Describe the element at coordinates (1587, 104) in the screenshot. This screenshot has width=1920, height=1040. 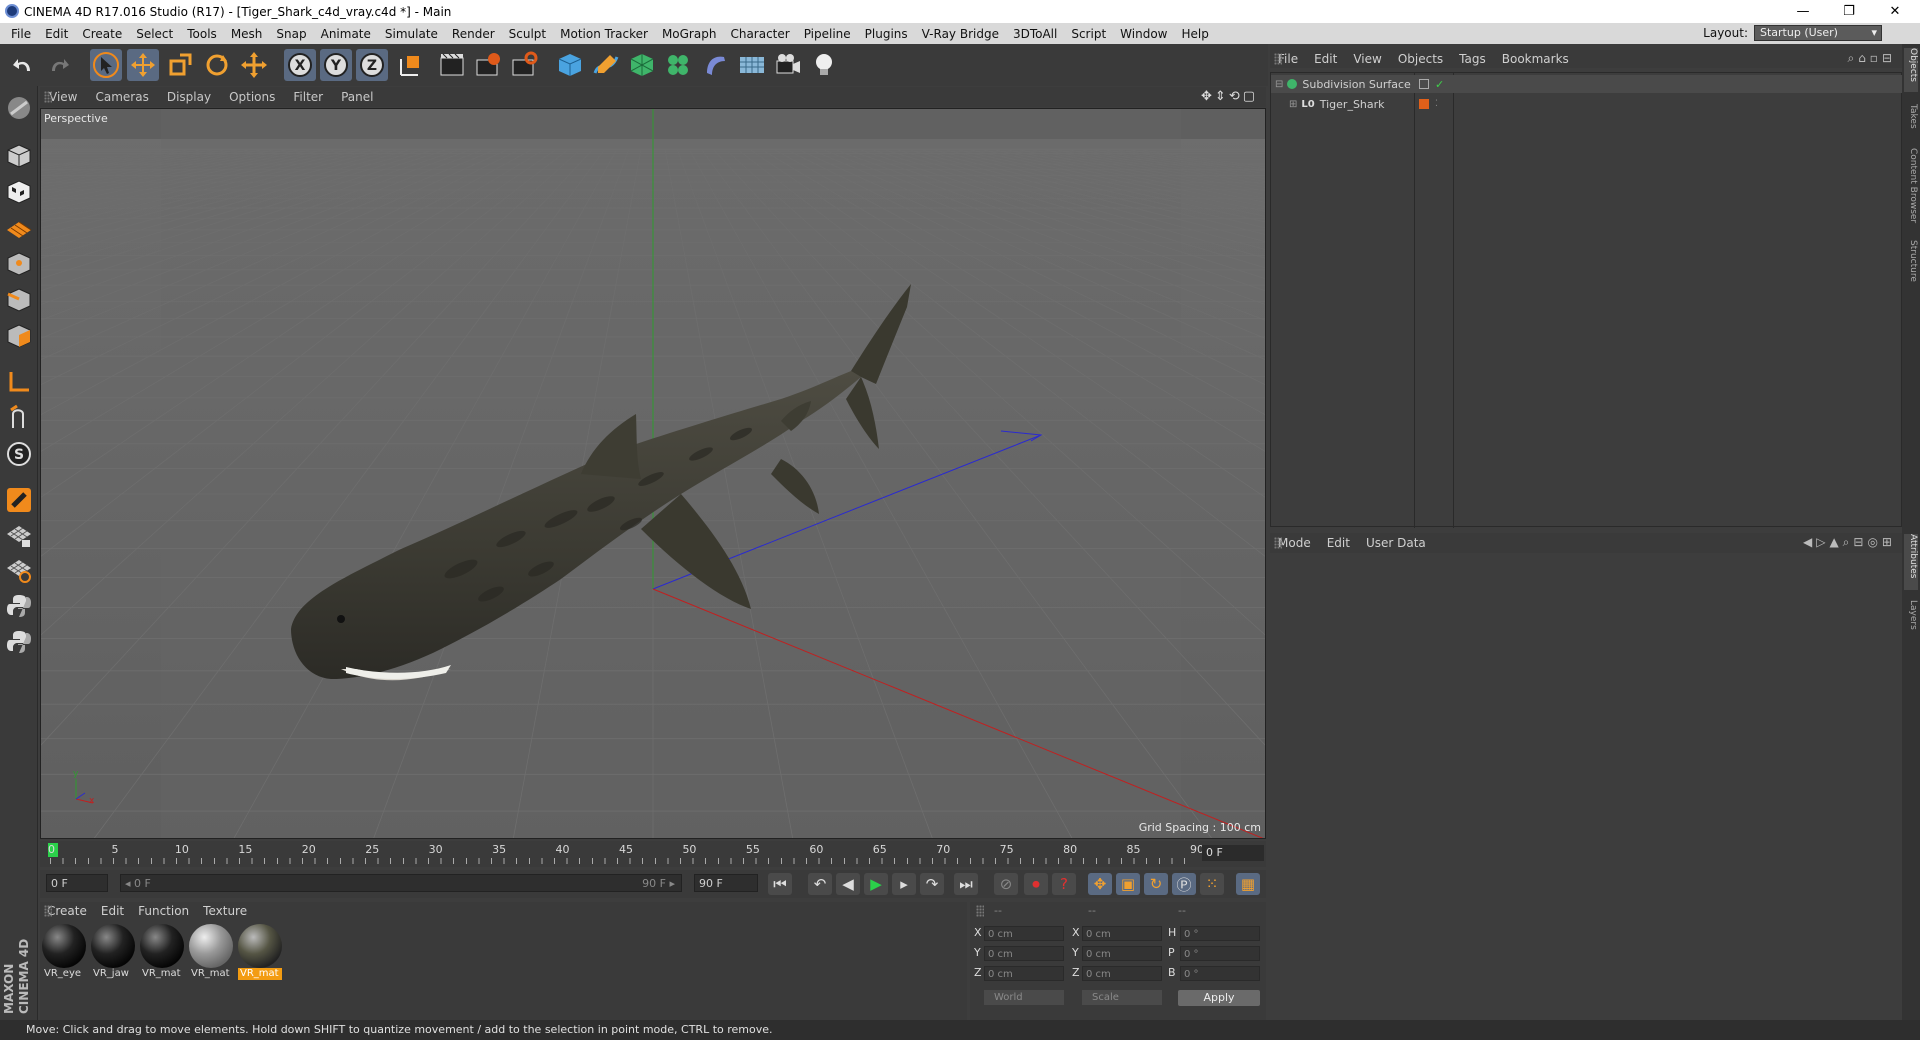
I see `object-row: ⊞ L0 Tiger_Shark ⁚` at that location.